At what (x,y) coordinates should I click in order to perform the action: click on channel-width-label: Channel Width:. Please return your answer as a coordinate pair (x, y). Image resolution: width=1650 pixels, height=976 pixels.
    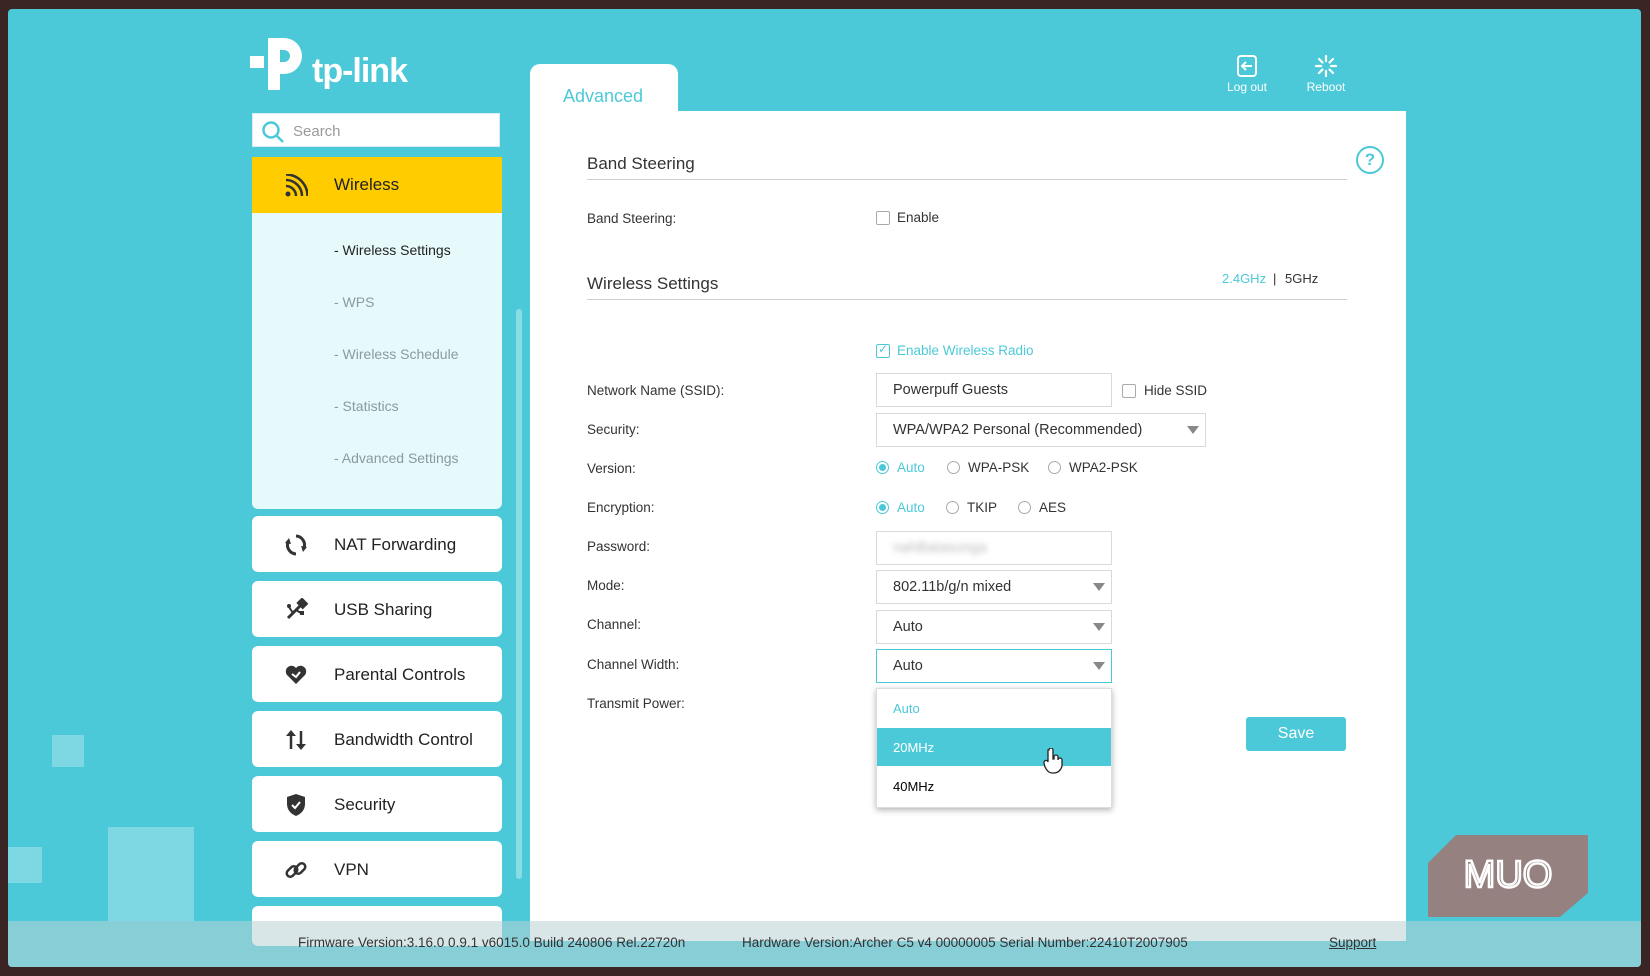
    Looking at the image, I should click on (633, 664).